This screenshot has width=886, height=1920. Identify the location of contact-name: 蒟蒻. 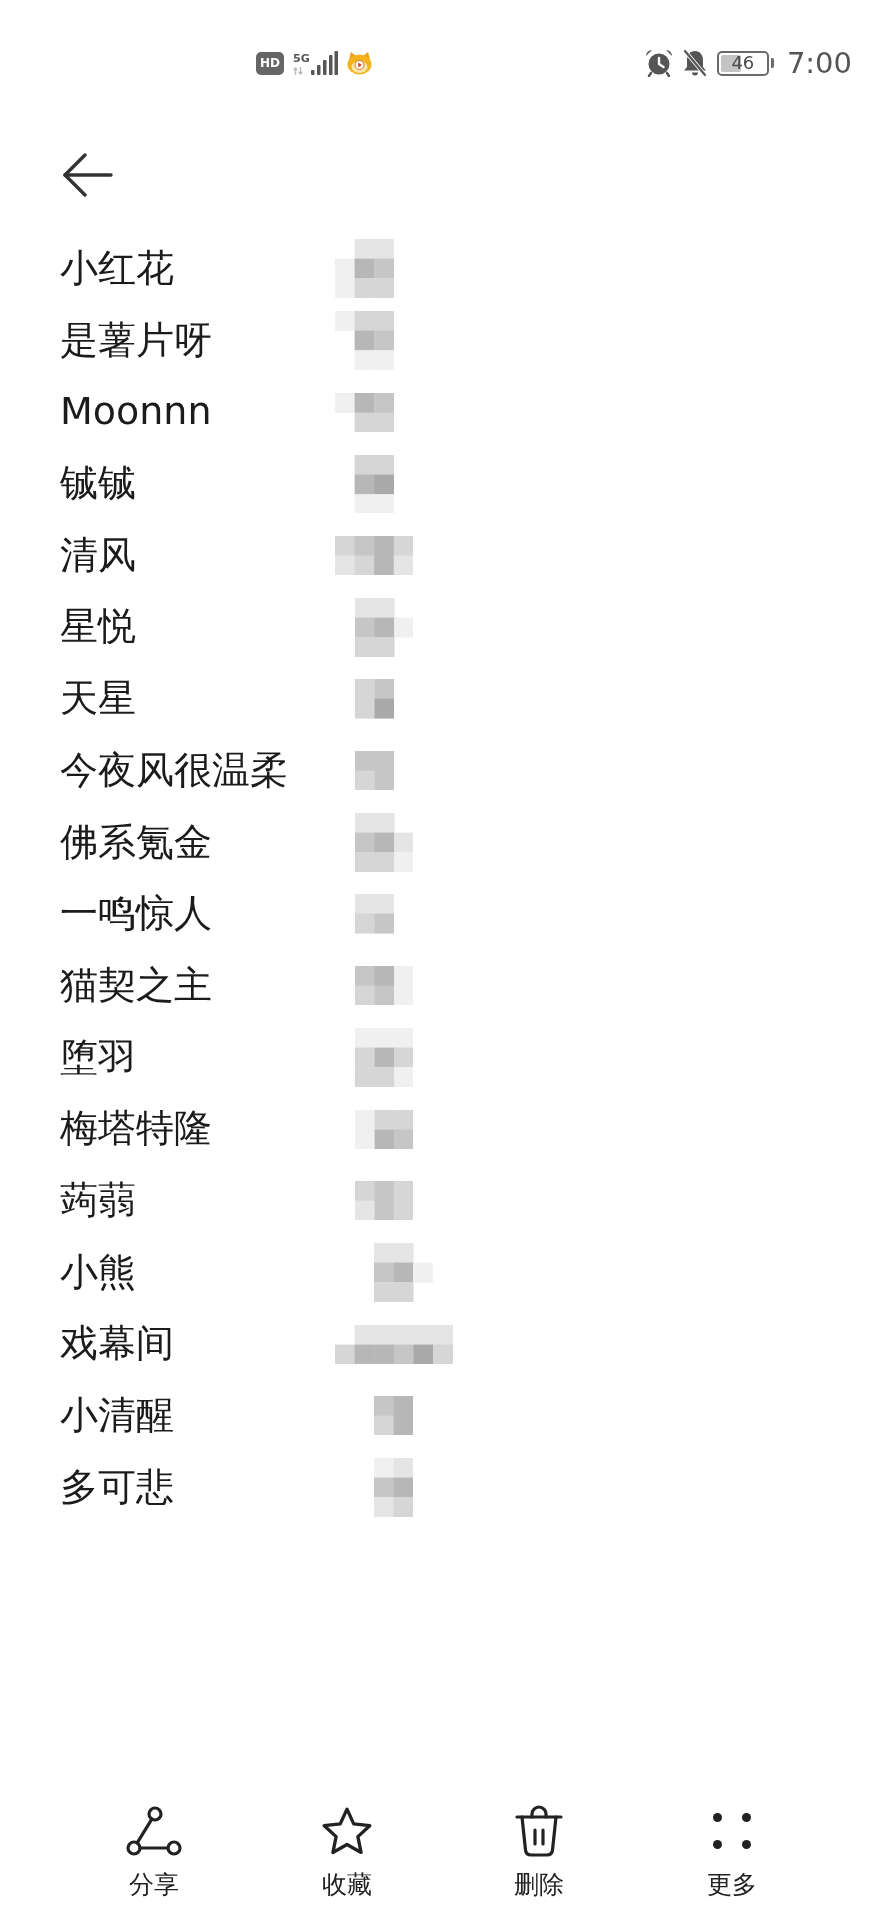
(98, 1201).